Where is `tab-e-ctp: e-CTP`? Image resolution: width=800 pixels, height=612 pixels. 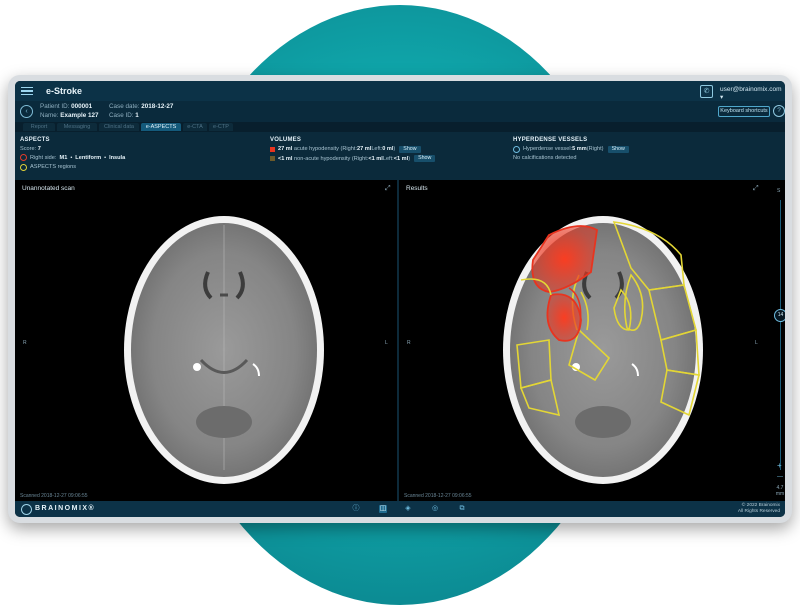
tab-e-ctp: e-CTP is located at coordinates (221, 127).